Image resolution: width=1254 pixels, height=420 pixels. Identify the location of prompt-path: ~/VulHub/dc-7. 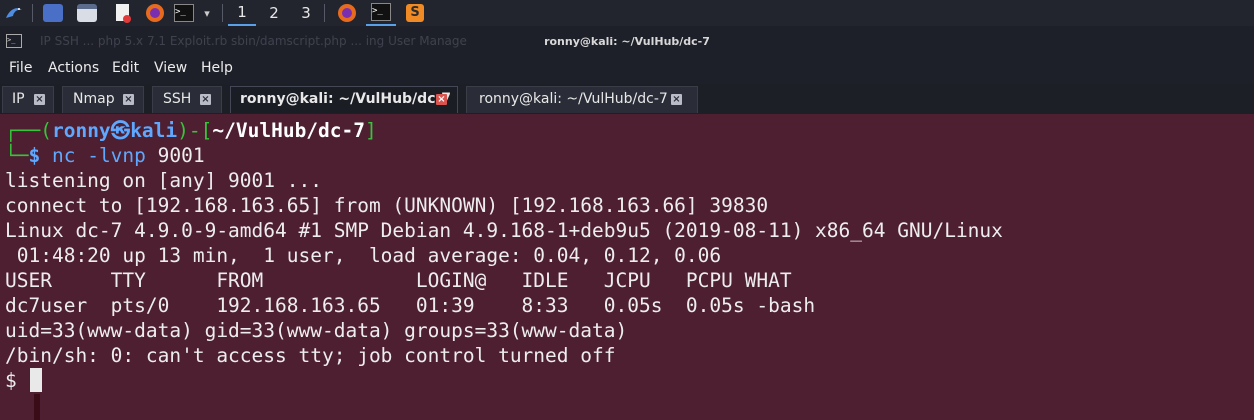
(289, 130).